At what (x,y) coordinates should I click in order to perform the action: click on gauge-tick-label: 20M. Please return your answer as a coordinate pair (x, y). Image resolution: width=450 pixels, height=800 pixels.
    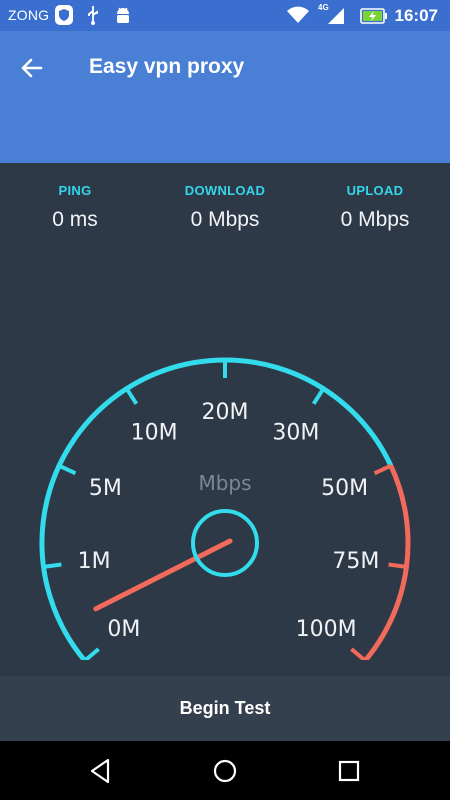
    Looking at the image, I should click on (225, 412).